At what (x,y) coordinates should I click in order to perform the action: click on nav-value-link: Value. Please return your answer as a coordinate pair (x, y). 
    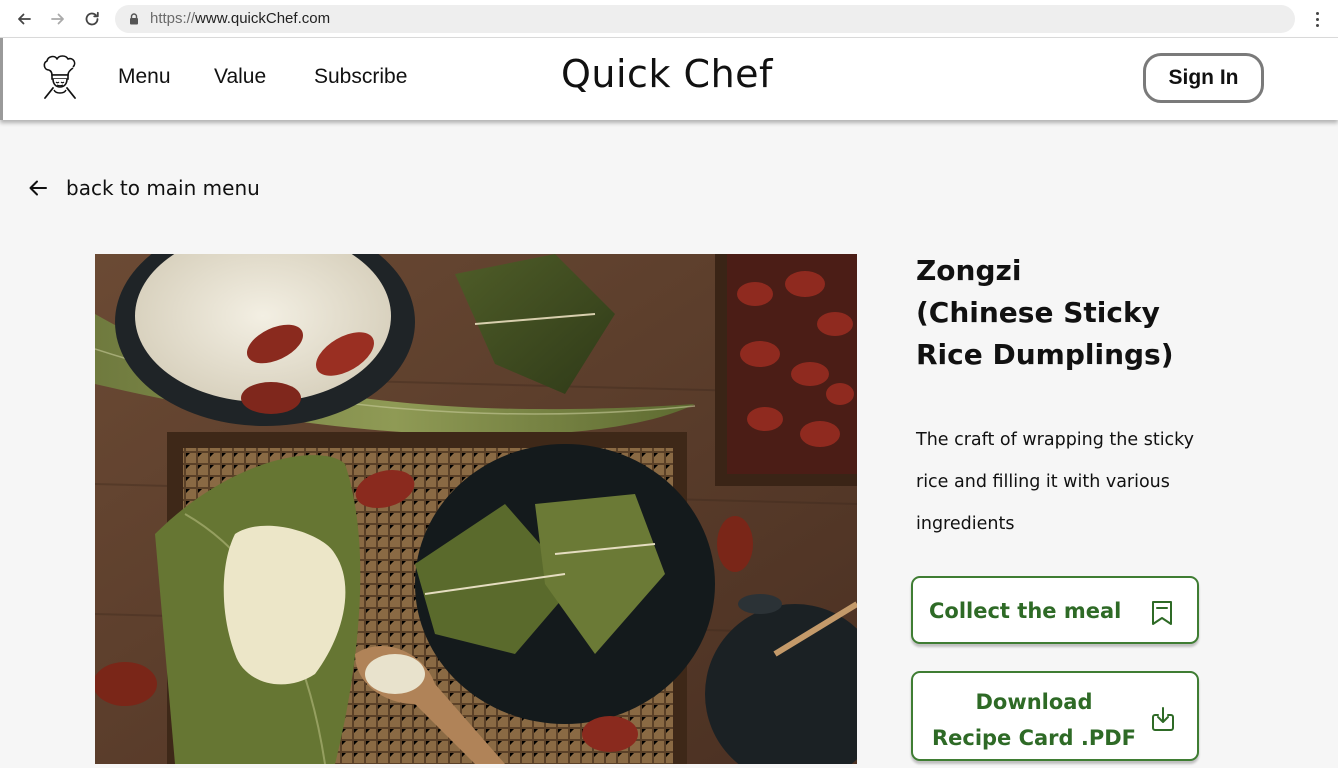
    Looking at the image, I should click on (240, 77).